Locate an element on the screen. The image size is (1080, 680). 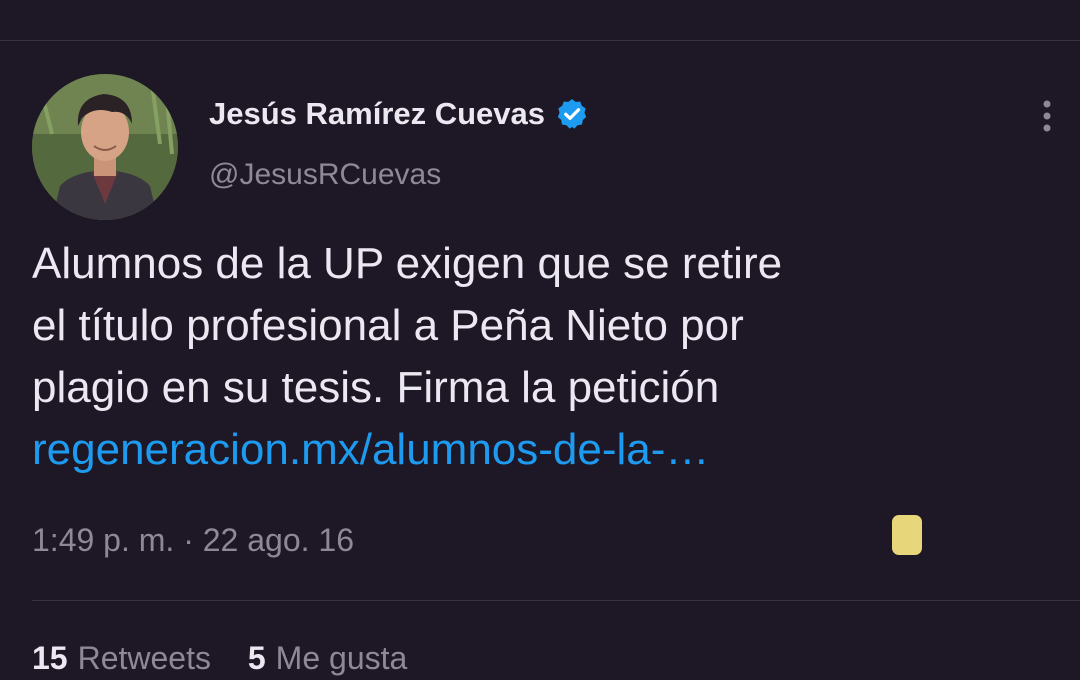
stats-divider is located at coordinates (556, 600).